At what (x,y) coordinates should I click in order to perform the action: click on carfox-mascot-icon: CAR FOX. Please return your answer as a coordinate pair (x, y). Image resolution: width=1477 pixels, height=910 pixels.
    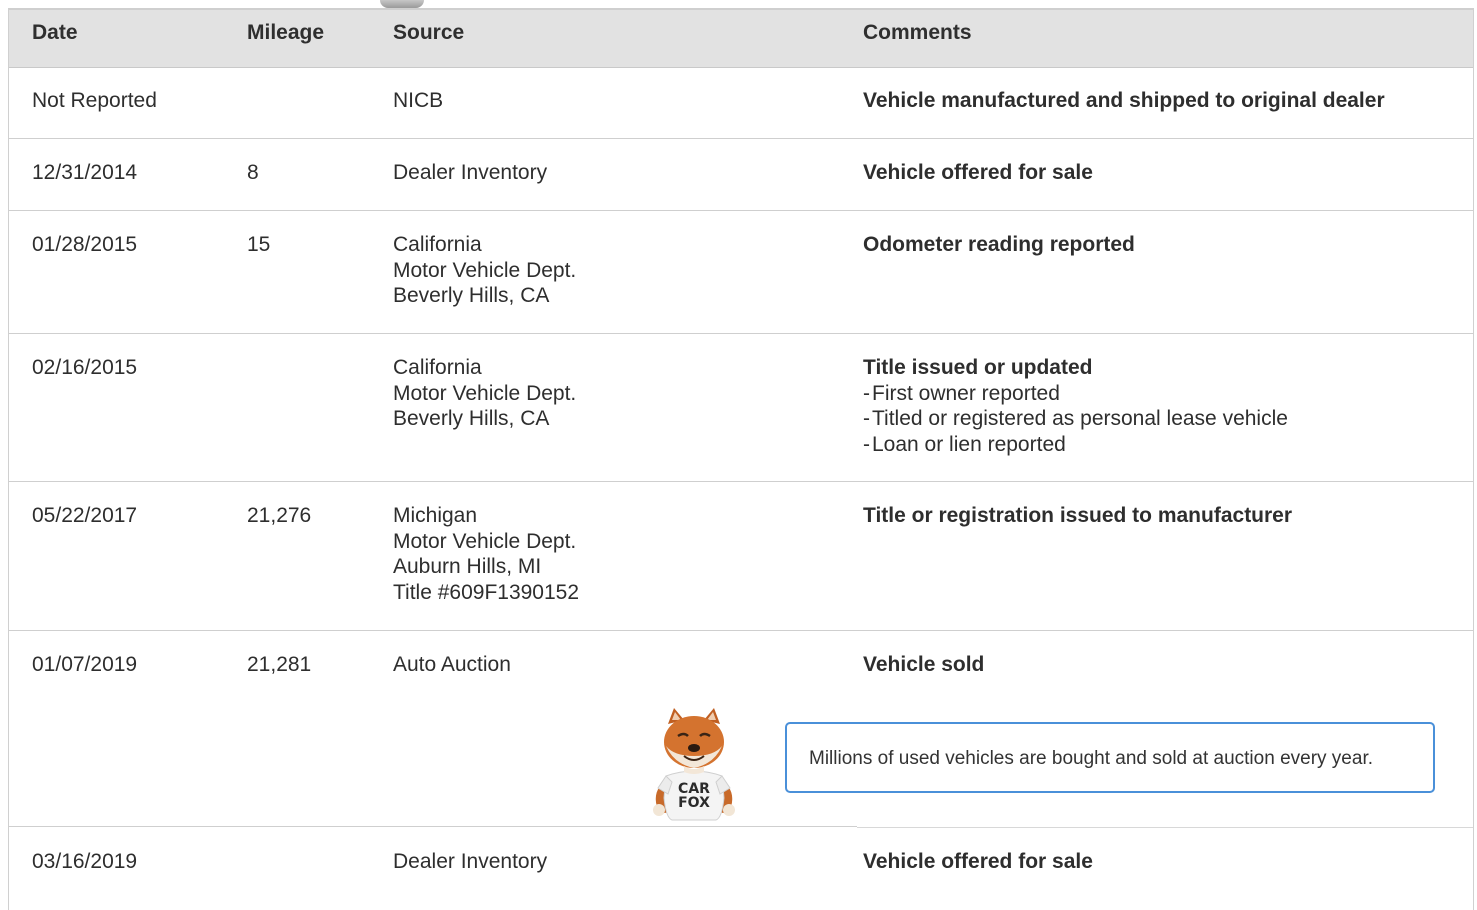
    Looking at the image, I should click on (694, 764).